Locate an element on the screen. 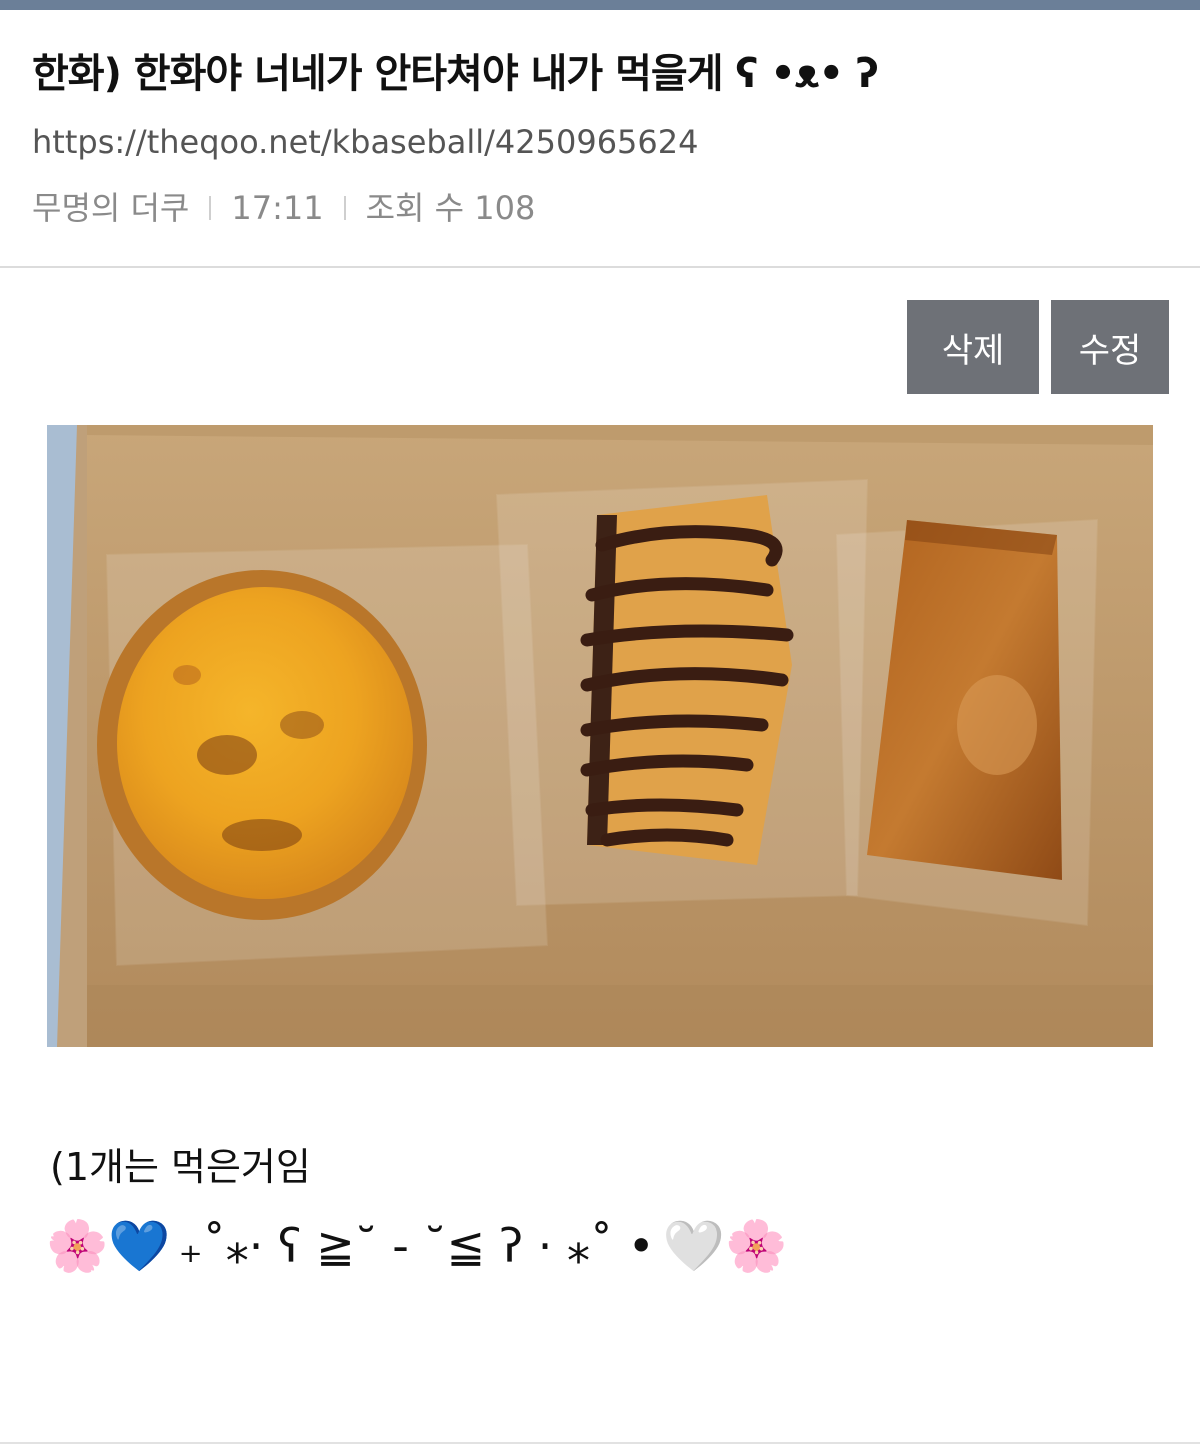 This screenshot has height=1446, width=1200. view-count: 조회 수 108 is located at coordinates (450, 208).